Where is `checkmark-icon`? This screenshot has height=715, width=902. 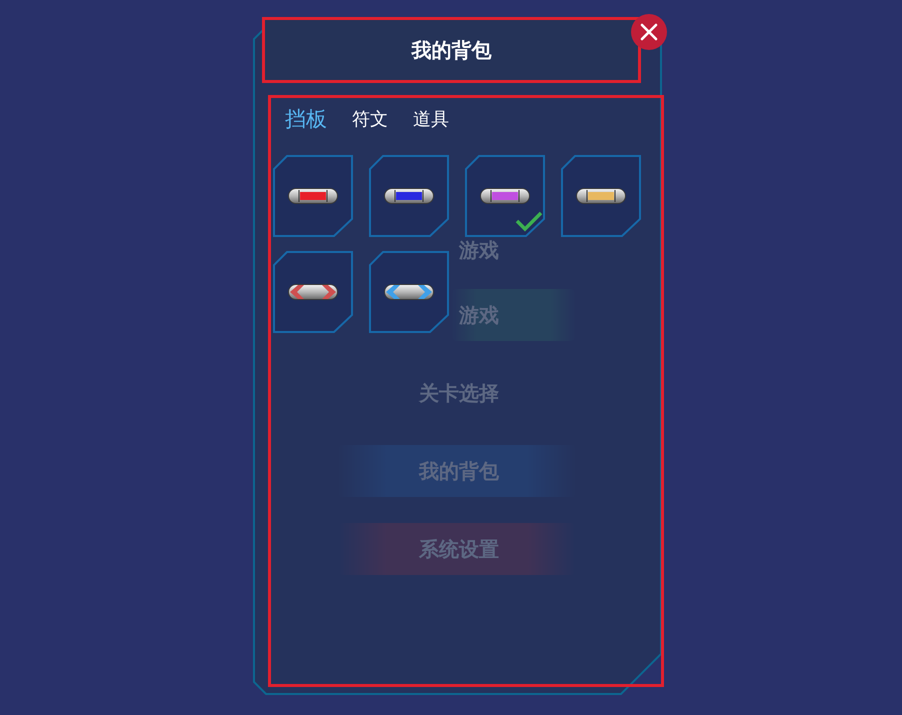
checkmark-icon is located at coordinates (529, 221).